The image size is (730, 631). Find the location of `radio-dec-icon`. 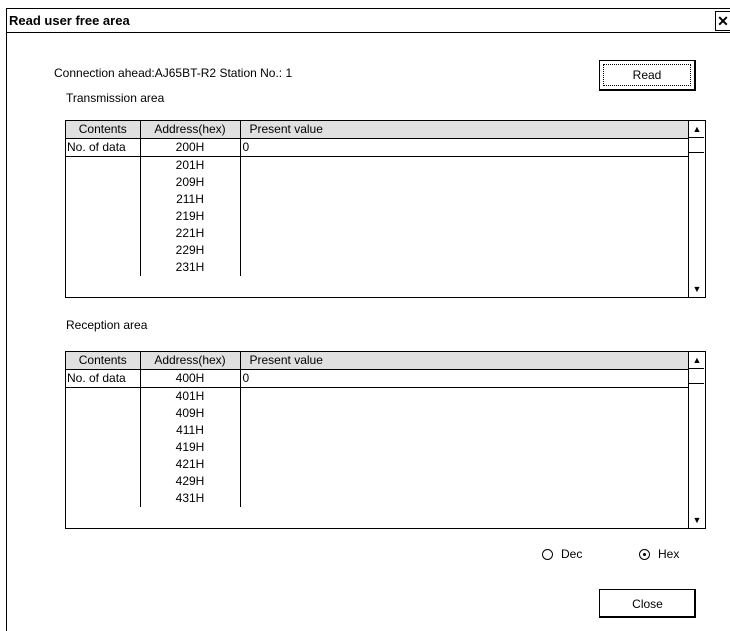

radio-dec-icon is located at coordinates (547, 554).